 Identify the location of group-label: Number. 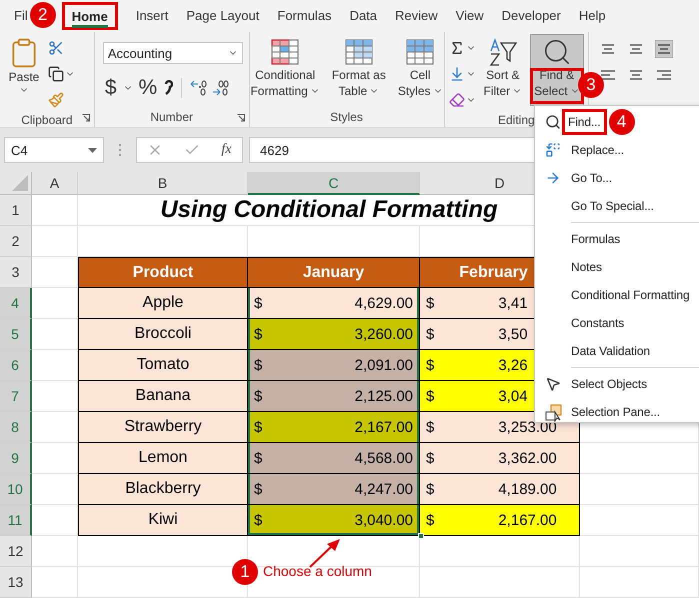
(171, 117).